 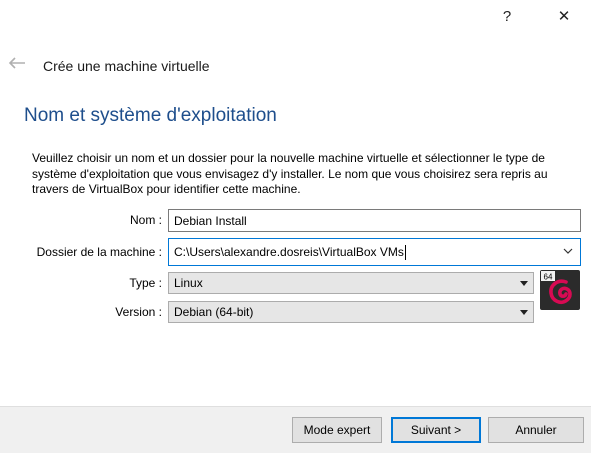 What do you see at coordinates (507, 16) in the screenshot?
I see `help-button: ?` at bounding box center [507, 16].